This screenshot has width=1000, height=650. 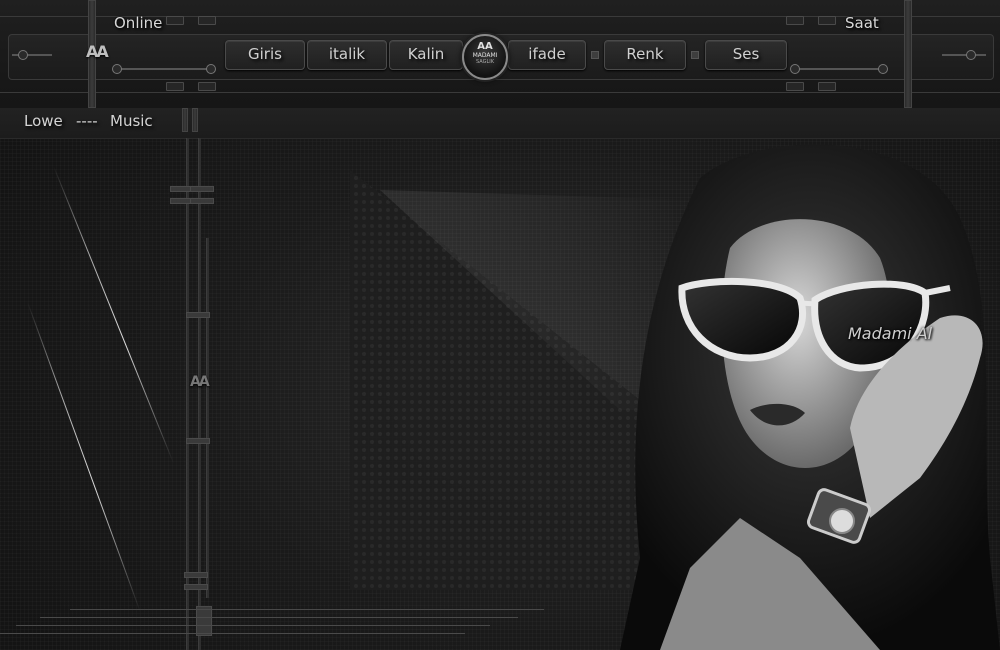 What do you see at coordinates (265, 55) in the screenshot?
I see `nav-giris-button: Giris` at bounding box center [265, 55].